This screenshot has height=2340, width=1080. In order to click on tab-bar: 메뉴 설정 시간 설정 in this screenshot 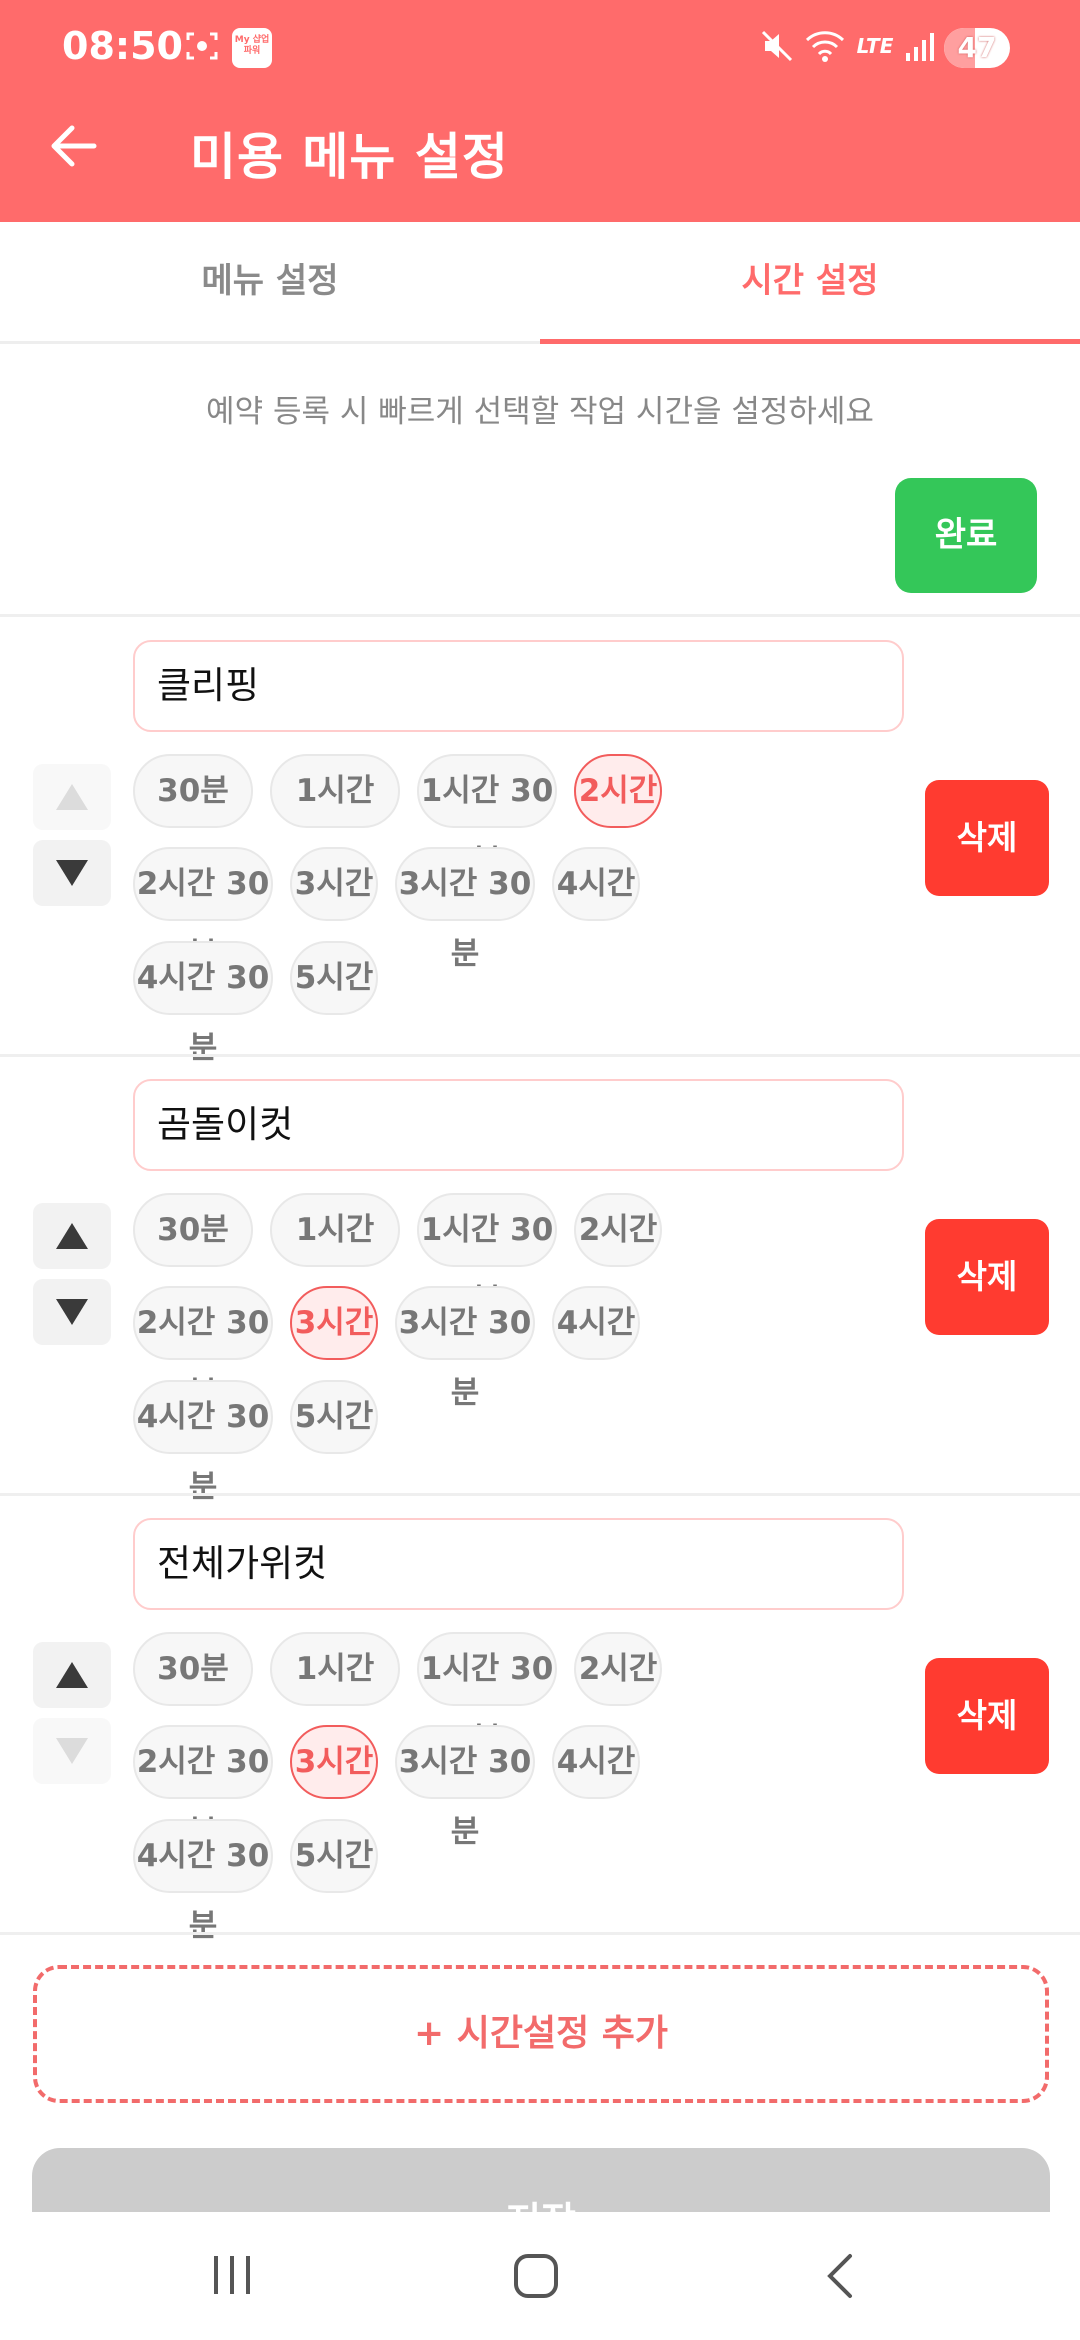, I will do `click(540, 283)`.